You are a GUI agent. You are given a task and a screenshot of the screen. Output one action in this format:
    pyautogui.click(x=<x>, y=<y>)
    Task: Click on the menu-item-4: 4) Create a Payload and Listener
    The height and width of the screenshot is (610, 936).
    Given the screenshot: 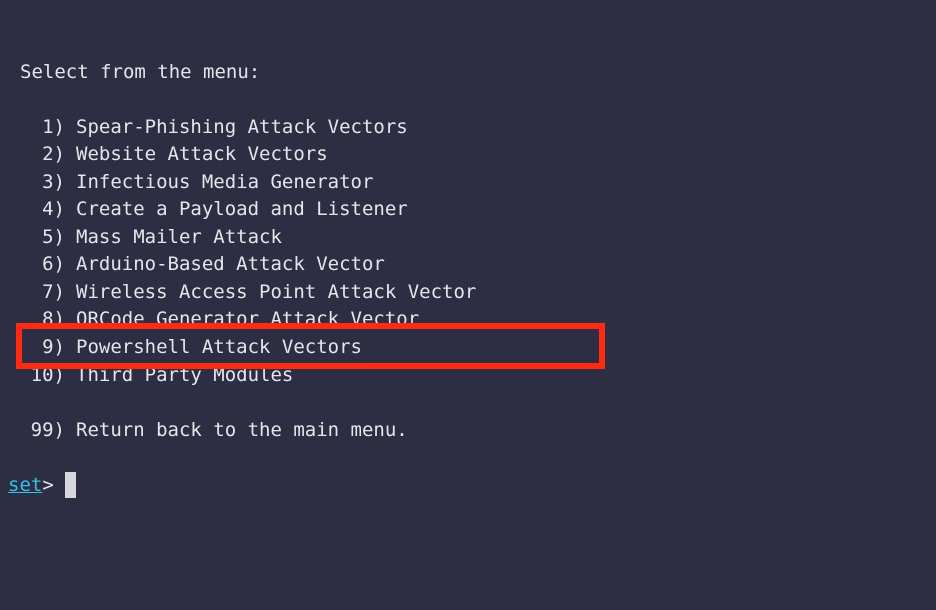 What is the action you would take?
    pyautogui.click(x=204, y=209)
    